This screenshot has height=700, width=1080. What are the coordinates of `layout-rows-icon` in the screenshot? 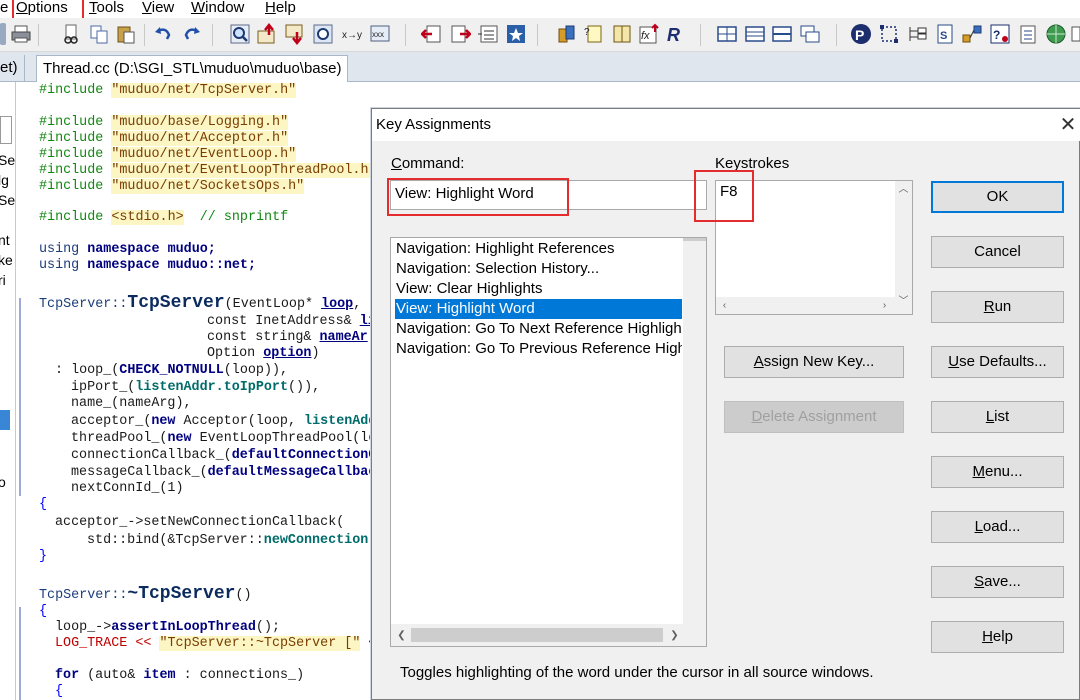 It's located at (755, 34).